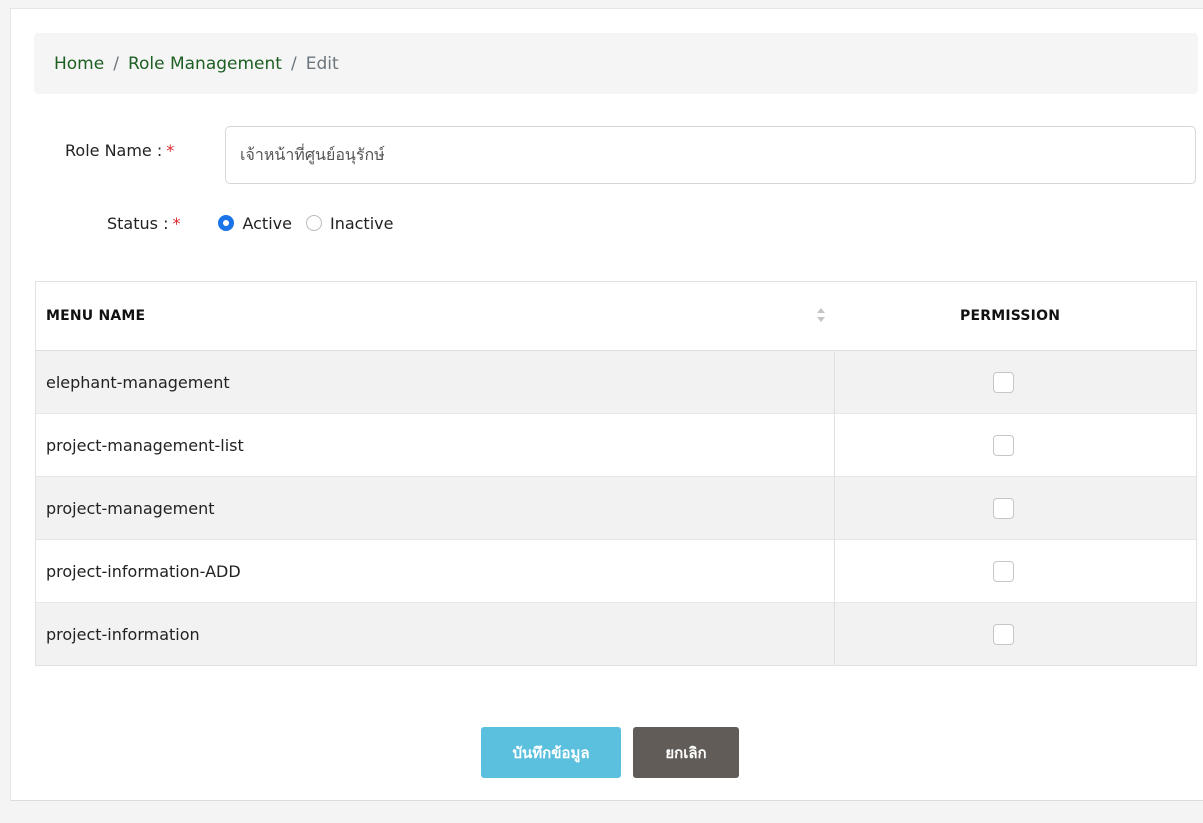  I want to click on cancel-button: ยกเลิก, so click(686, 752).